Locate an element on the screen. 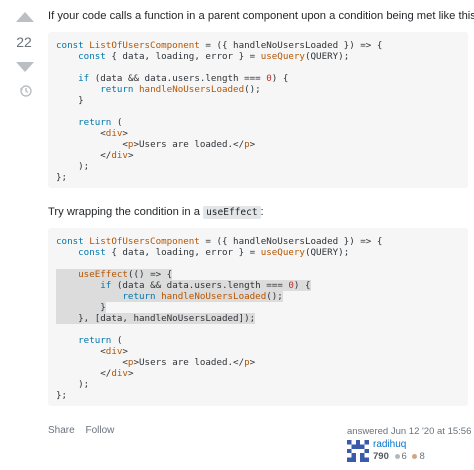 The height and width of the screenshot is (470, 474). answered-timestamp: answered Jun 12 '20 at 15:56 is located at coordinates (409, 431).